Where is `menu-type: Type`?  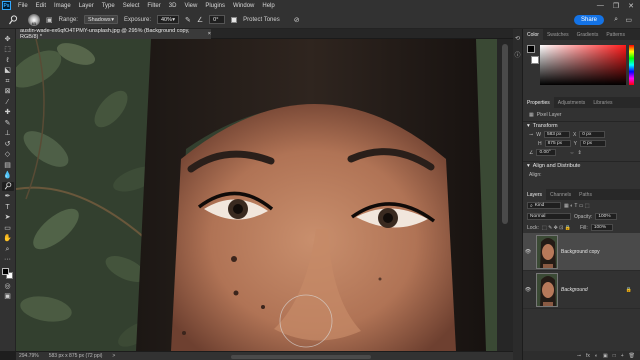
menu-type: Type is located at coordinates (108, 6).